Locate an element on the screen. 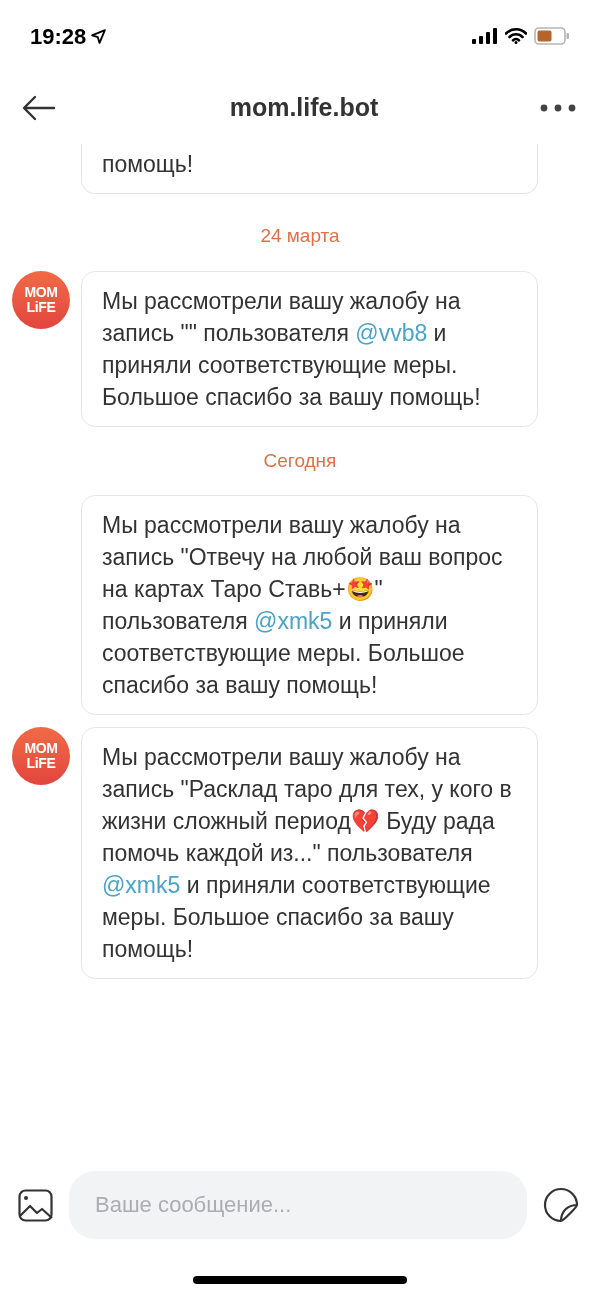 Image resolution: width=600 pixels, height=1298 pixels. chat-title: mom.life.bot is located at coordinates (304, 108).